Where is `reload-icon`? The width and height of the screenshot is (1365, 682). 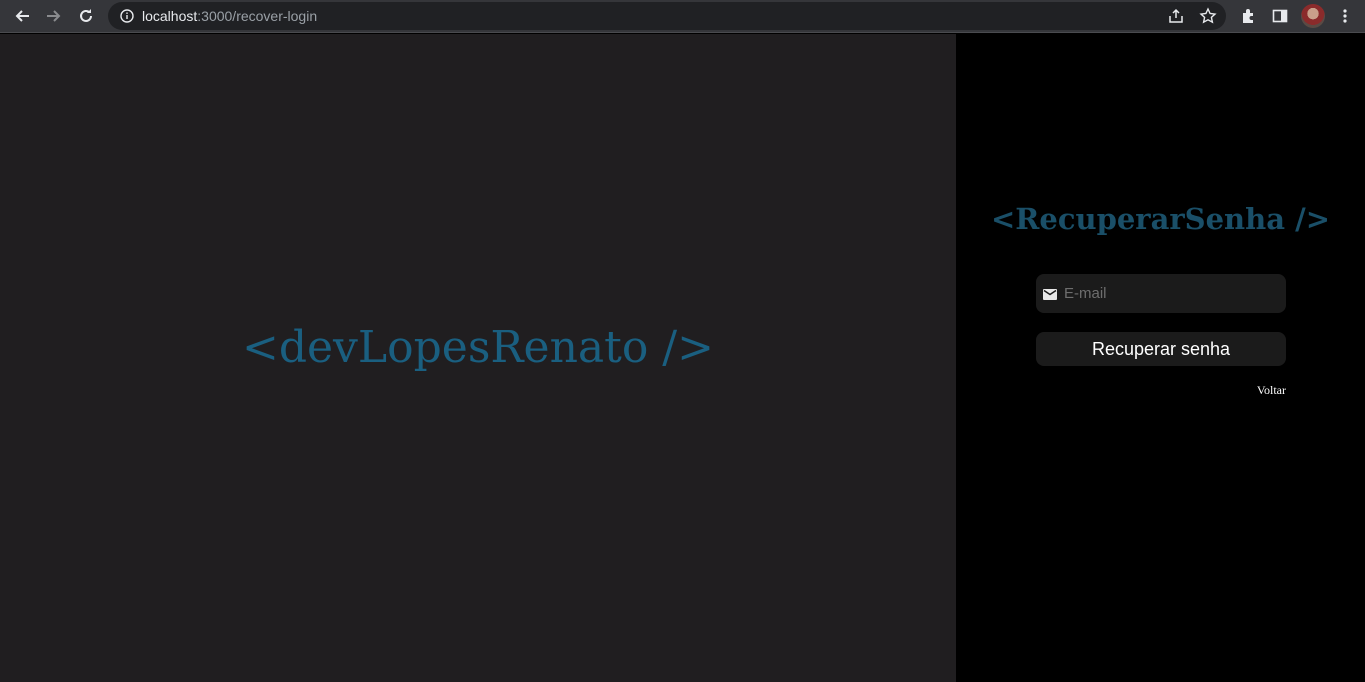
reload-icon is located at coordinates (86, 16).